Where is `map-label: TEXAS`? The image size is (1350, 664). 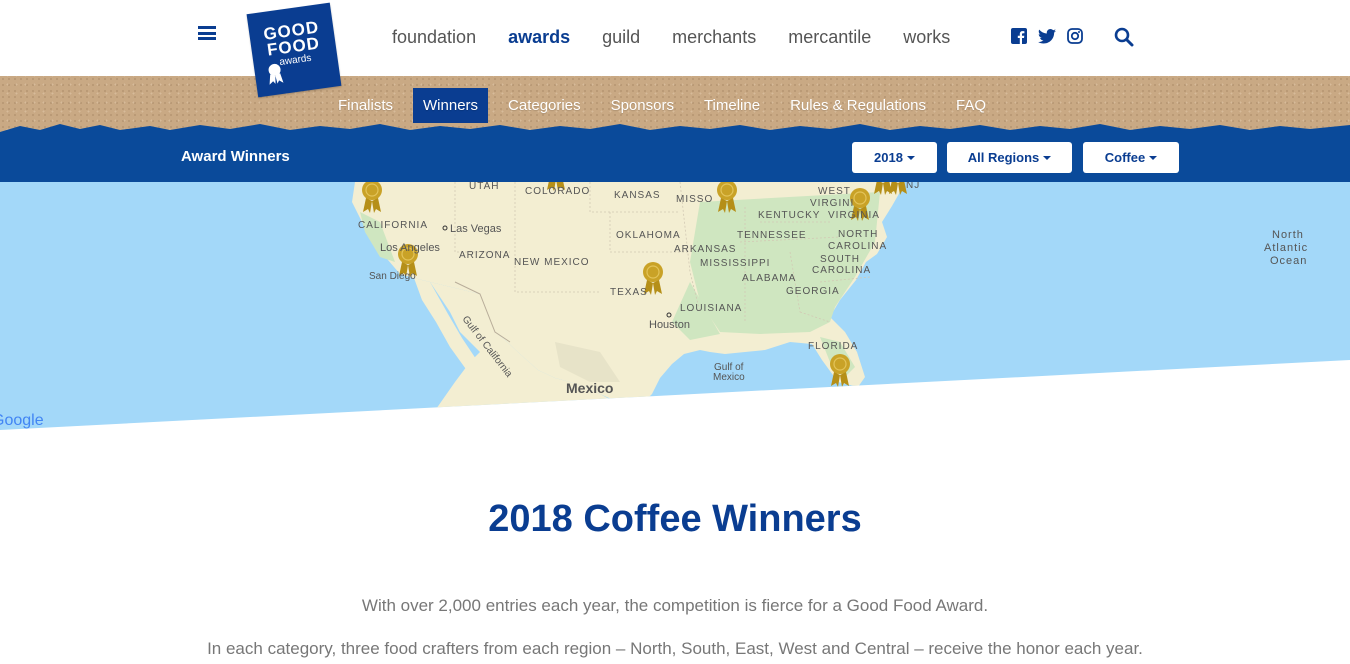 map-label: TEXAS is located at coordinates (629, 292).